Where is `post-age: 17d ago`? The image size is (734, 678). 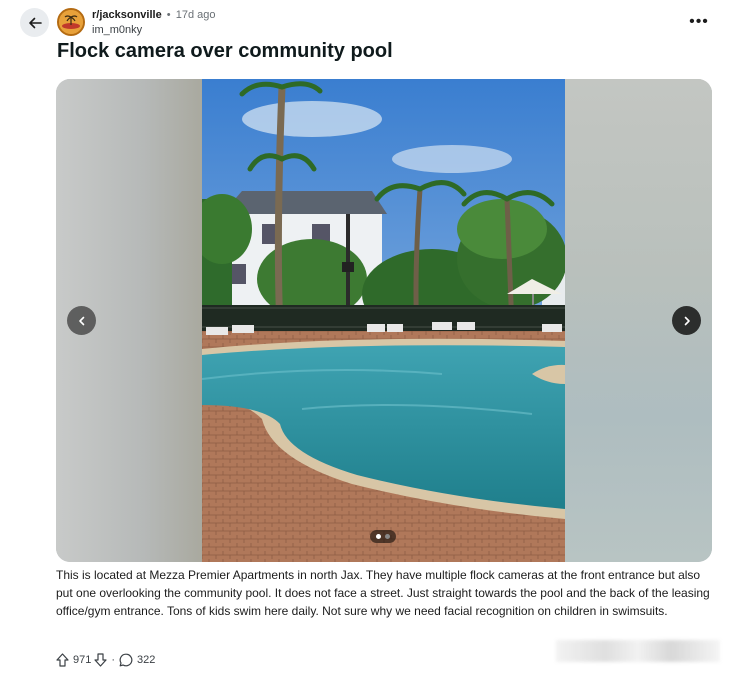 post-age: 17d ago is located at coordinates (195, 15).